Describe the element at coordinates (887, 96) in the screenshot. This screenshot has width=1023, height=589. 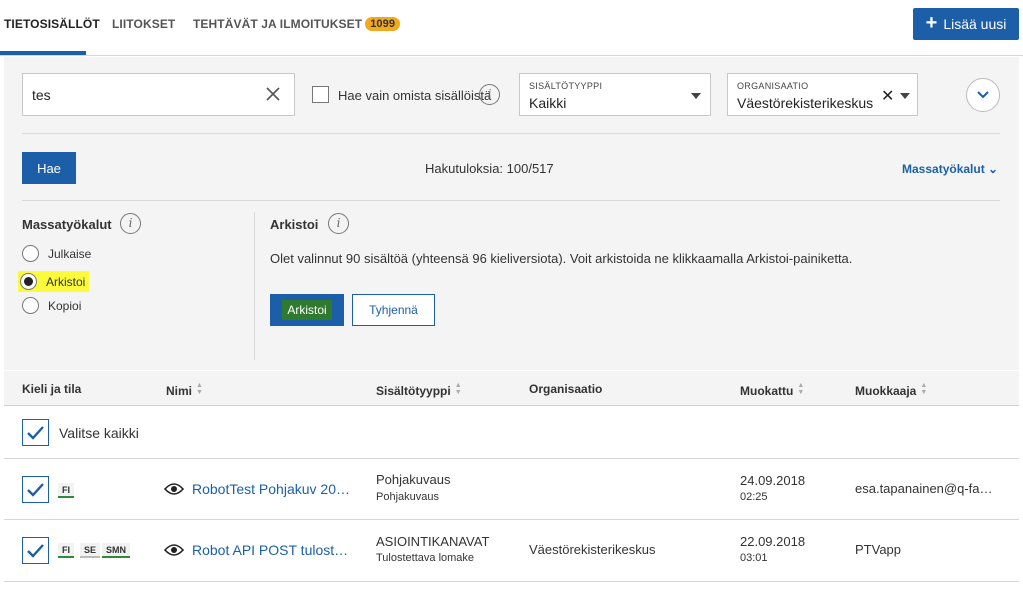
I see `clear-organization-icon: ✕` at that location.